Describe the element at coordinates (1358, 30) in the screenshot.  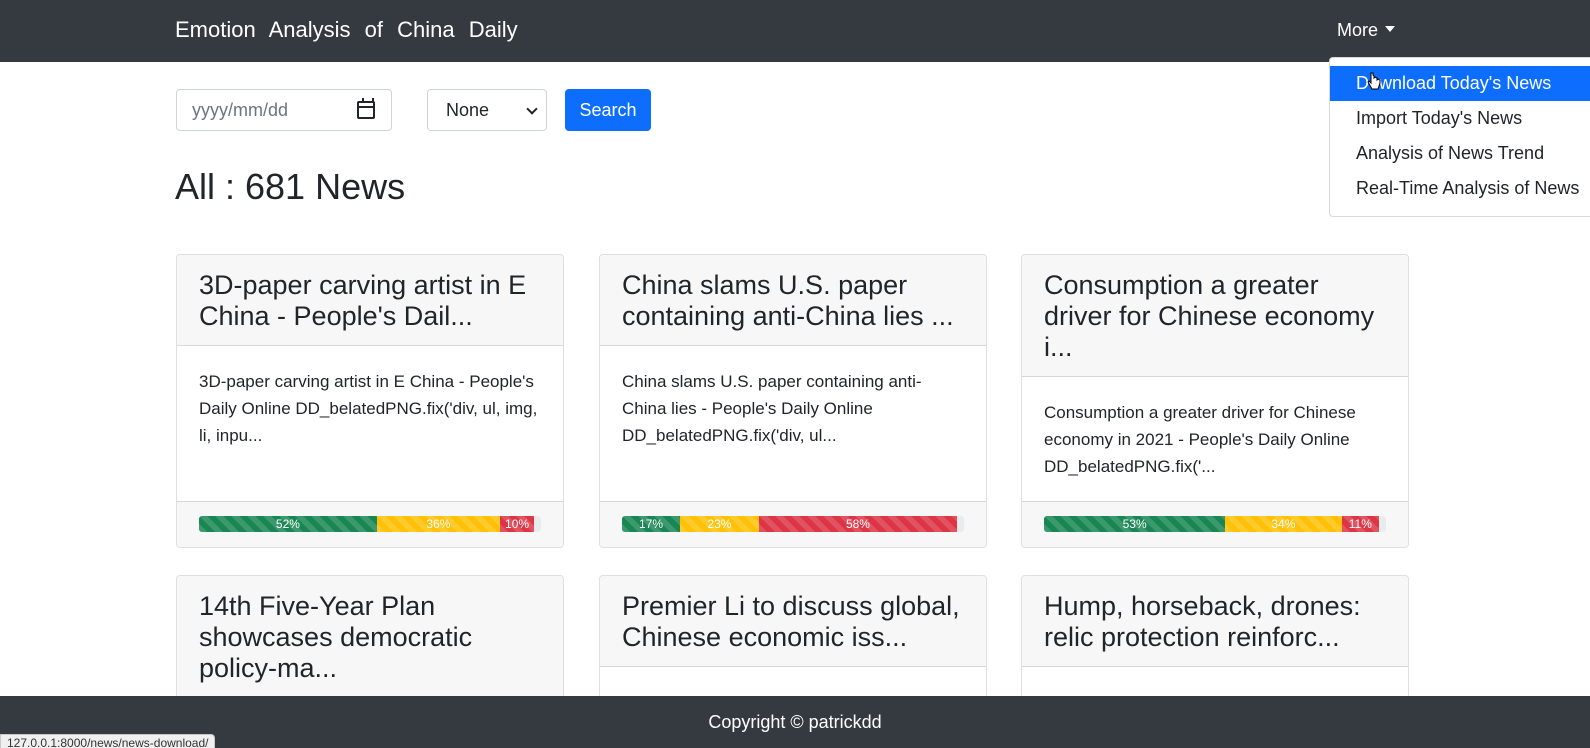
I see `more-label: More` at that location.